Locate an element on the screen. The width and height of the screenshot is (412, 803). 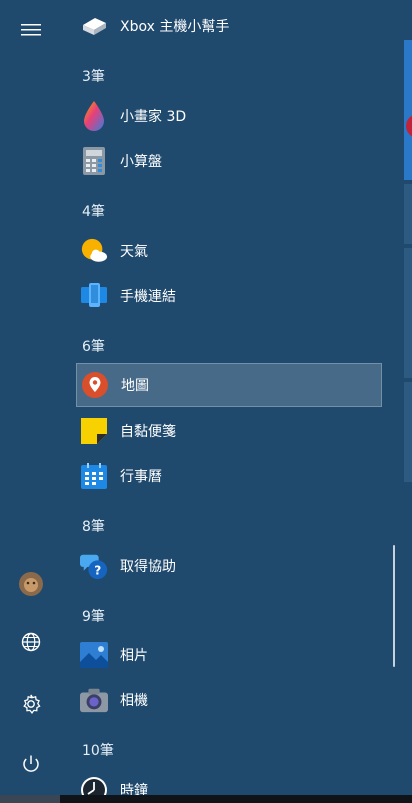
app-label: 天氣 is located at coordinates (134, 252).